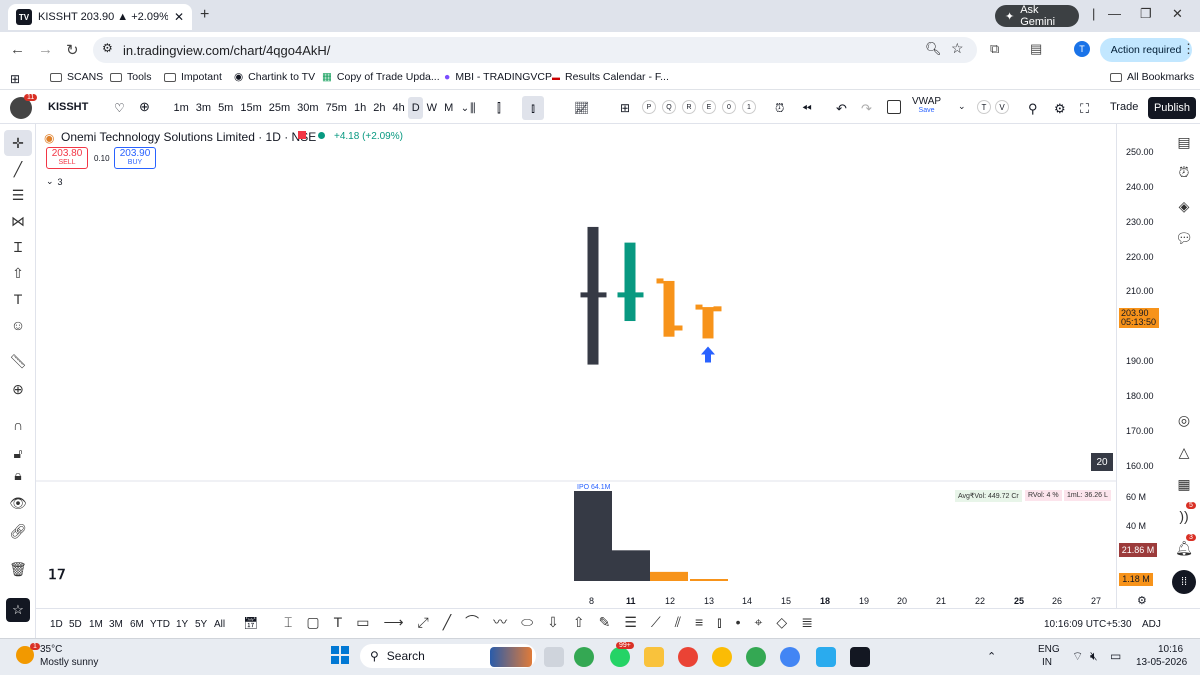 This screenshot has width=1200, height=675. I want to click on range-1M: 1M, so click(96, 624).